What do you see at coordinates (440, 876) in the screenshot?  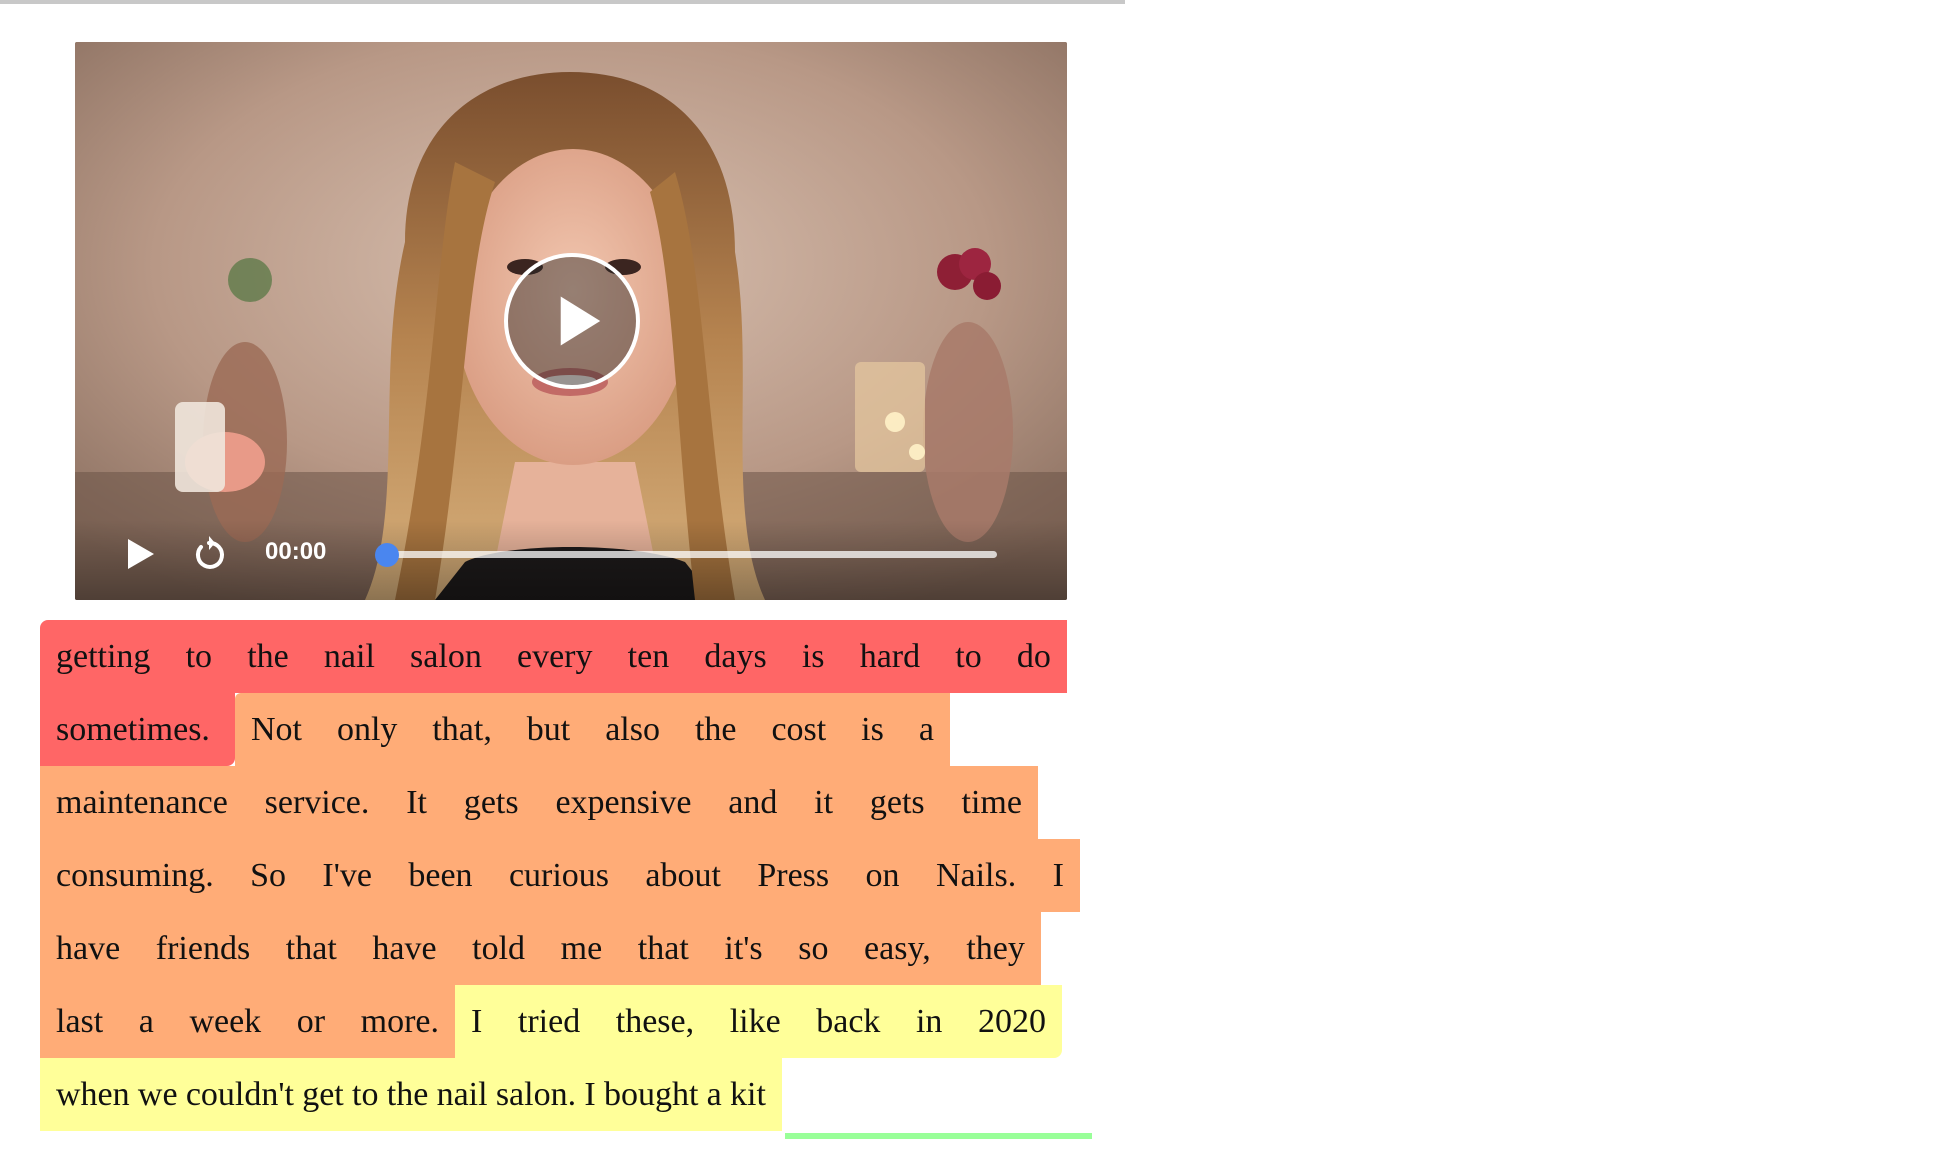 I see `transcript-word: been` at bounding box center [440, 876].